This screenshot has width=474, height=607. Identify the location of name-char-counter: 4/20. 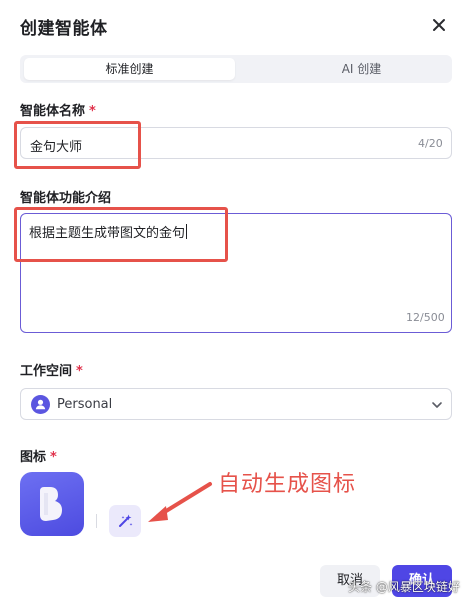
(430, 143).